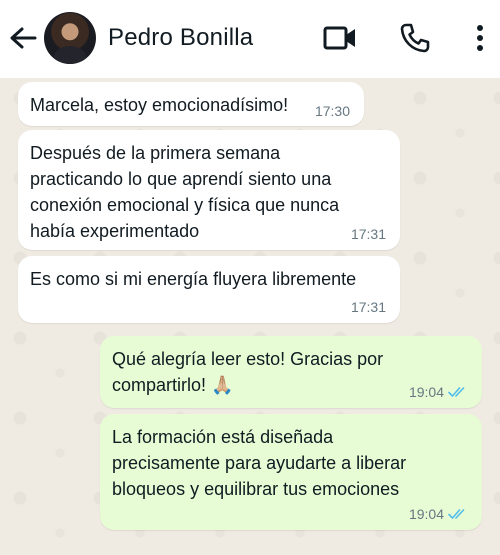 The width and height of the screenshot is (500, 555). Describe the element at coordinates (159, 105) in the screenshot. I see `message-text: Marcela, estoy emocionadísimo!` at that location.